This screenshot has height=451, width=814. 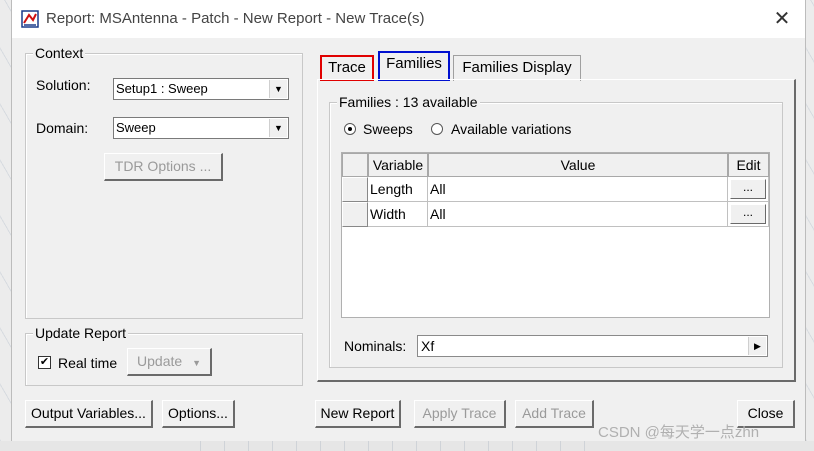 I want to click on update-button-label: Update, so click(x=160, y=361).